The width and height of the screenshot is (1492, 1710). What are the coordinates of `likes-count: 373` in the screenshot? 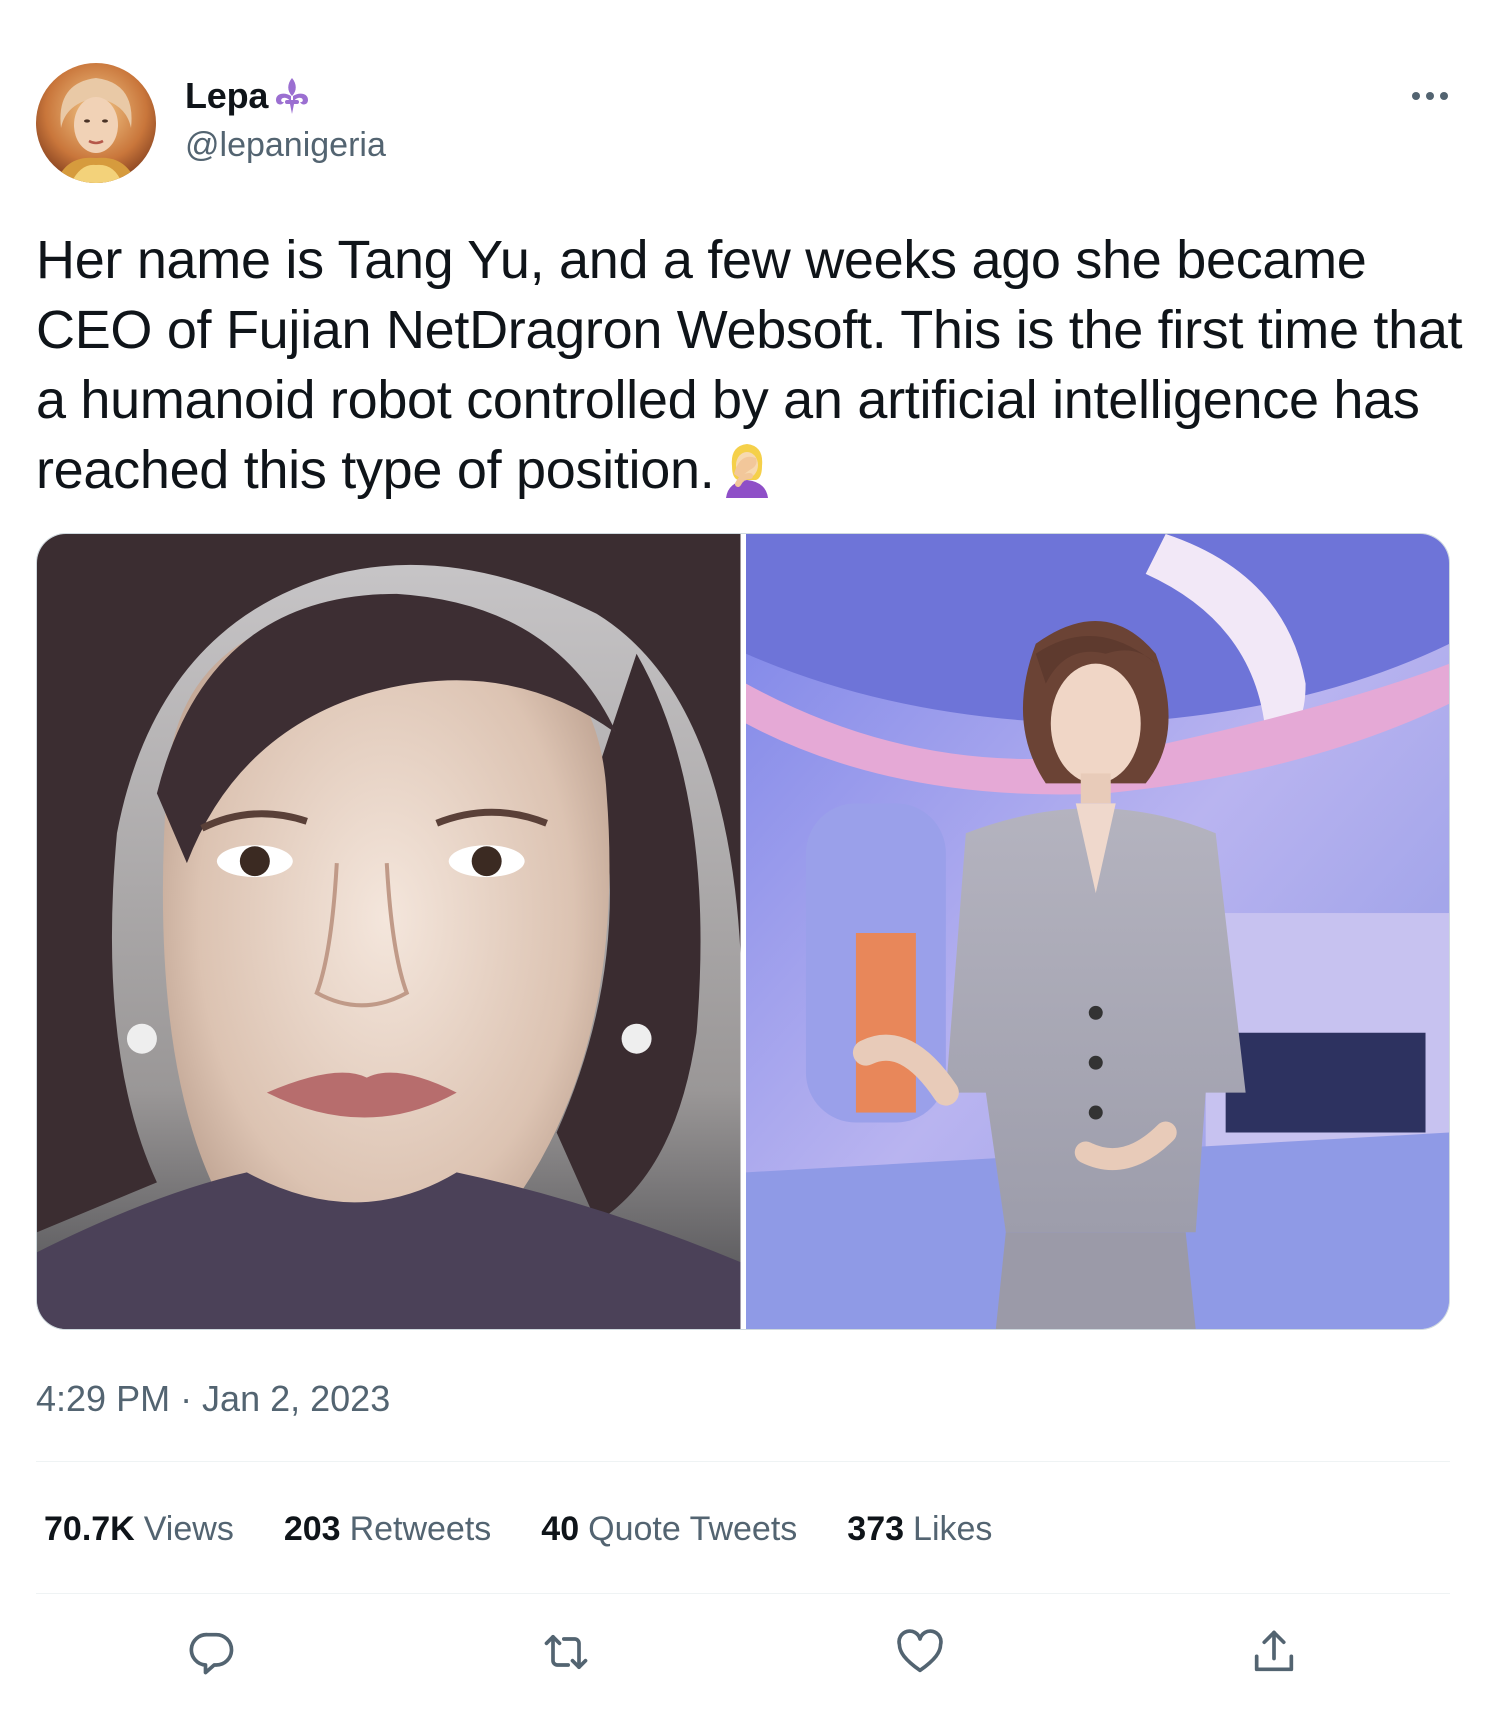 It's located at (876, 1529).